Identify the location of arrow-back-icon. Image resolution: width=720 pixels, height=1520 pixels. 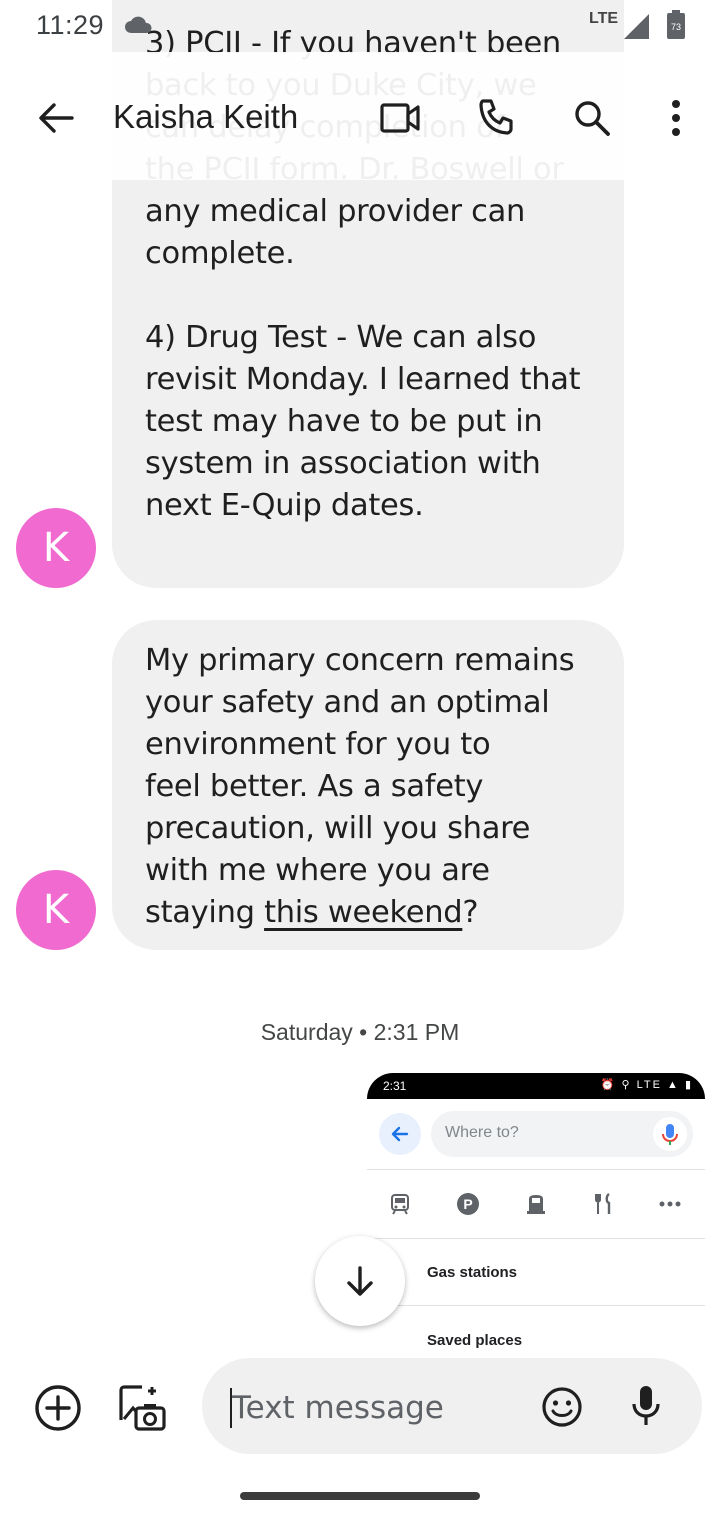
(56, 118).